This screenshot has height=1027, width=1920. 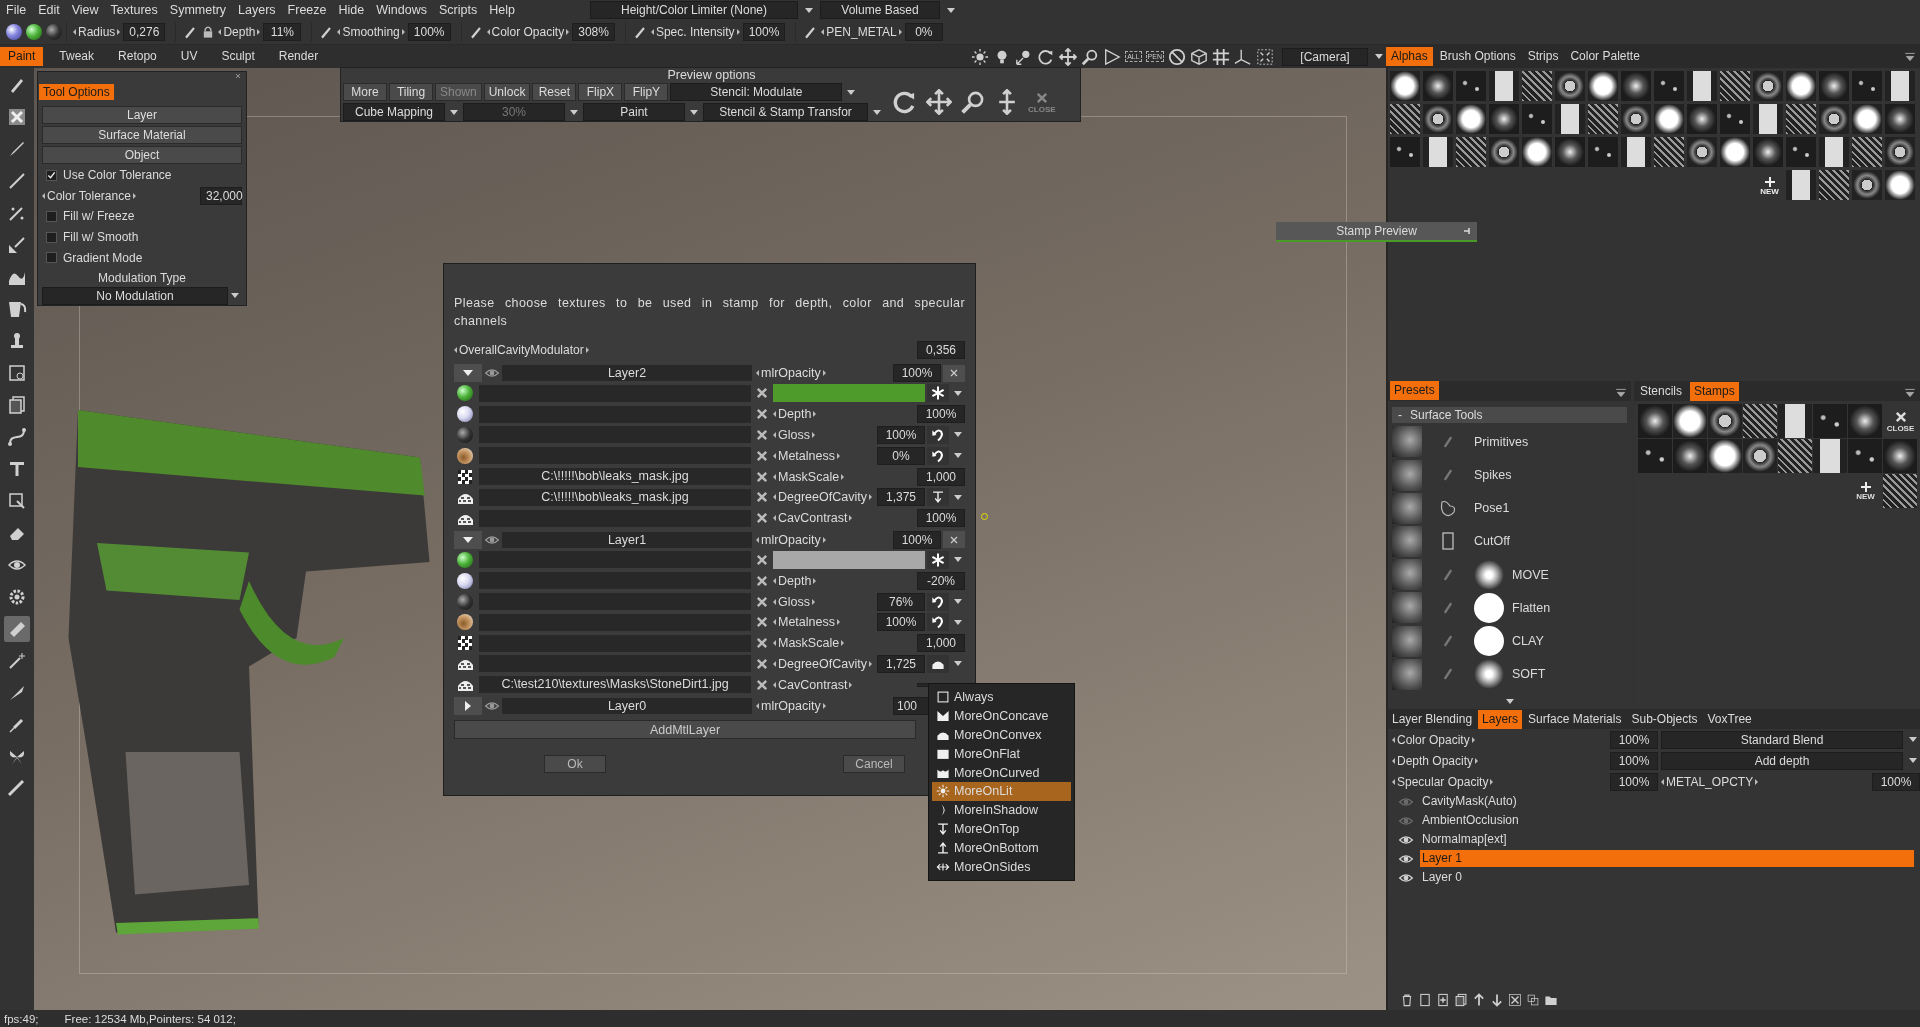 What do you see at coordinates (1729, 719) in the screenshot?
I see `panel-tab: VoxTree` at bounding box center [1729, 719].